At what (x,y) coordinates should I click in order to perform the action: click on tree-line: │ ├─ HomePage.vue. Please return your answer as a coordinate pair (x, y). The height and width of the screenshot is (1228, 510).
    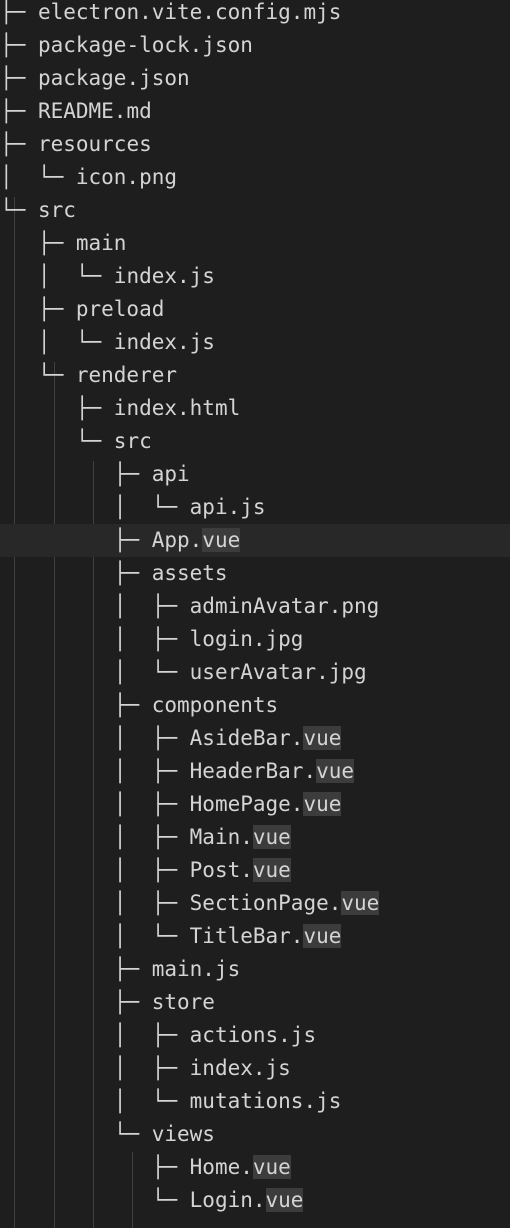
    Looking at the image, I should click on (255, 804).